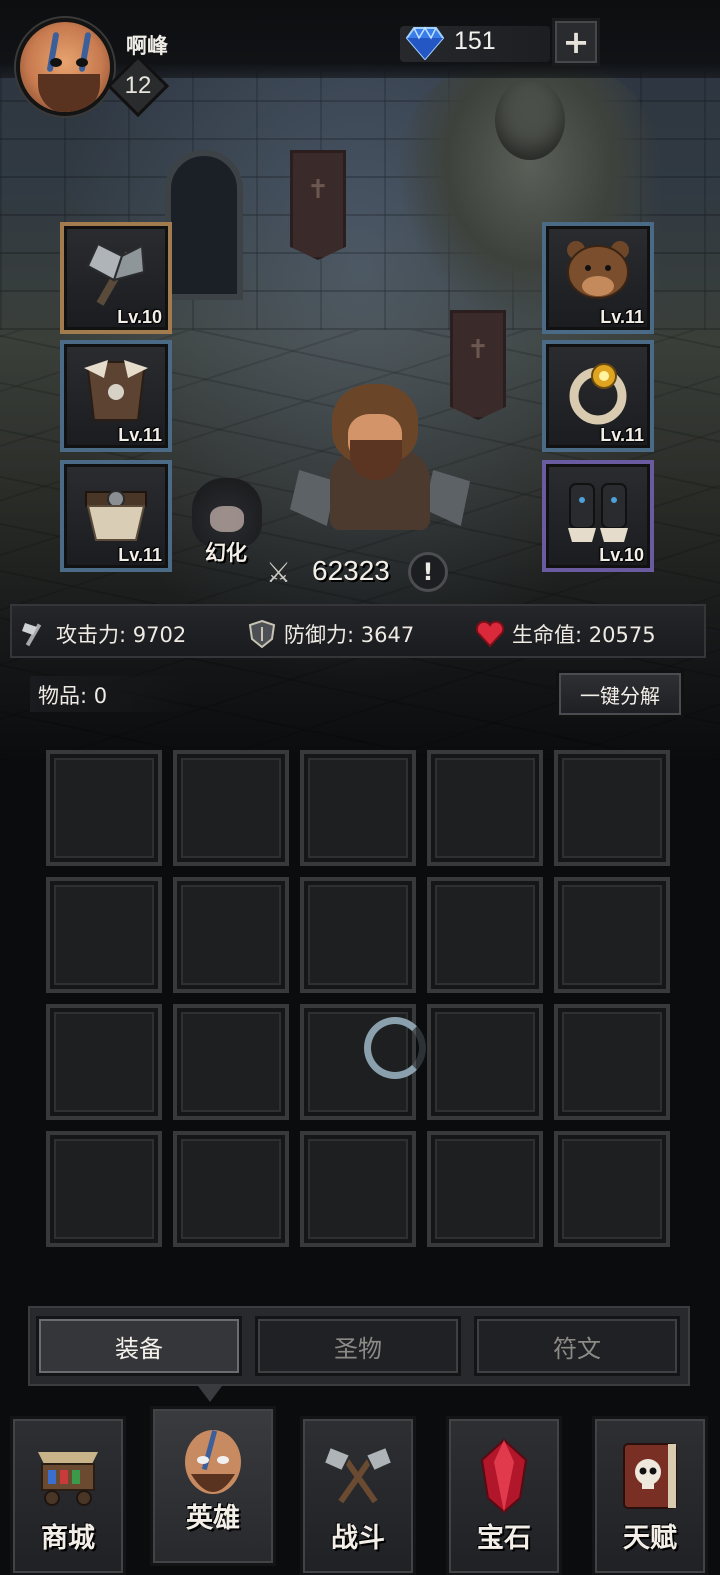  I want to click on power-info-button: !, so click(428, 572).